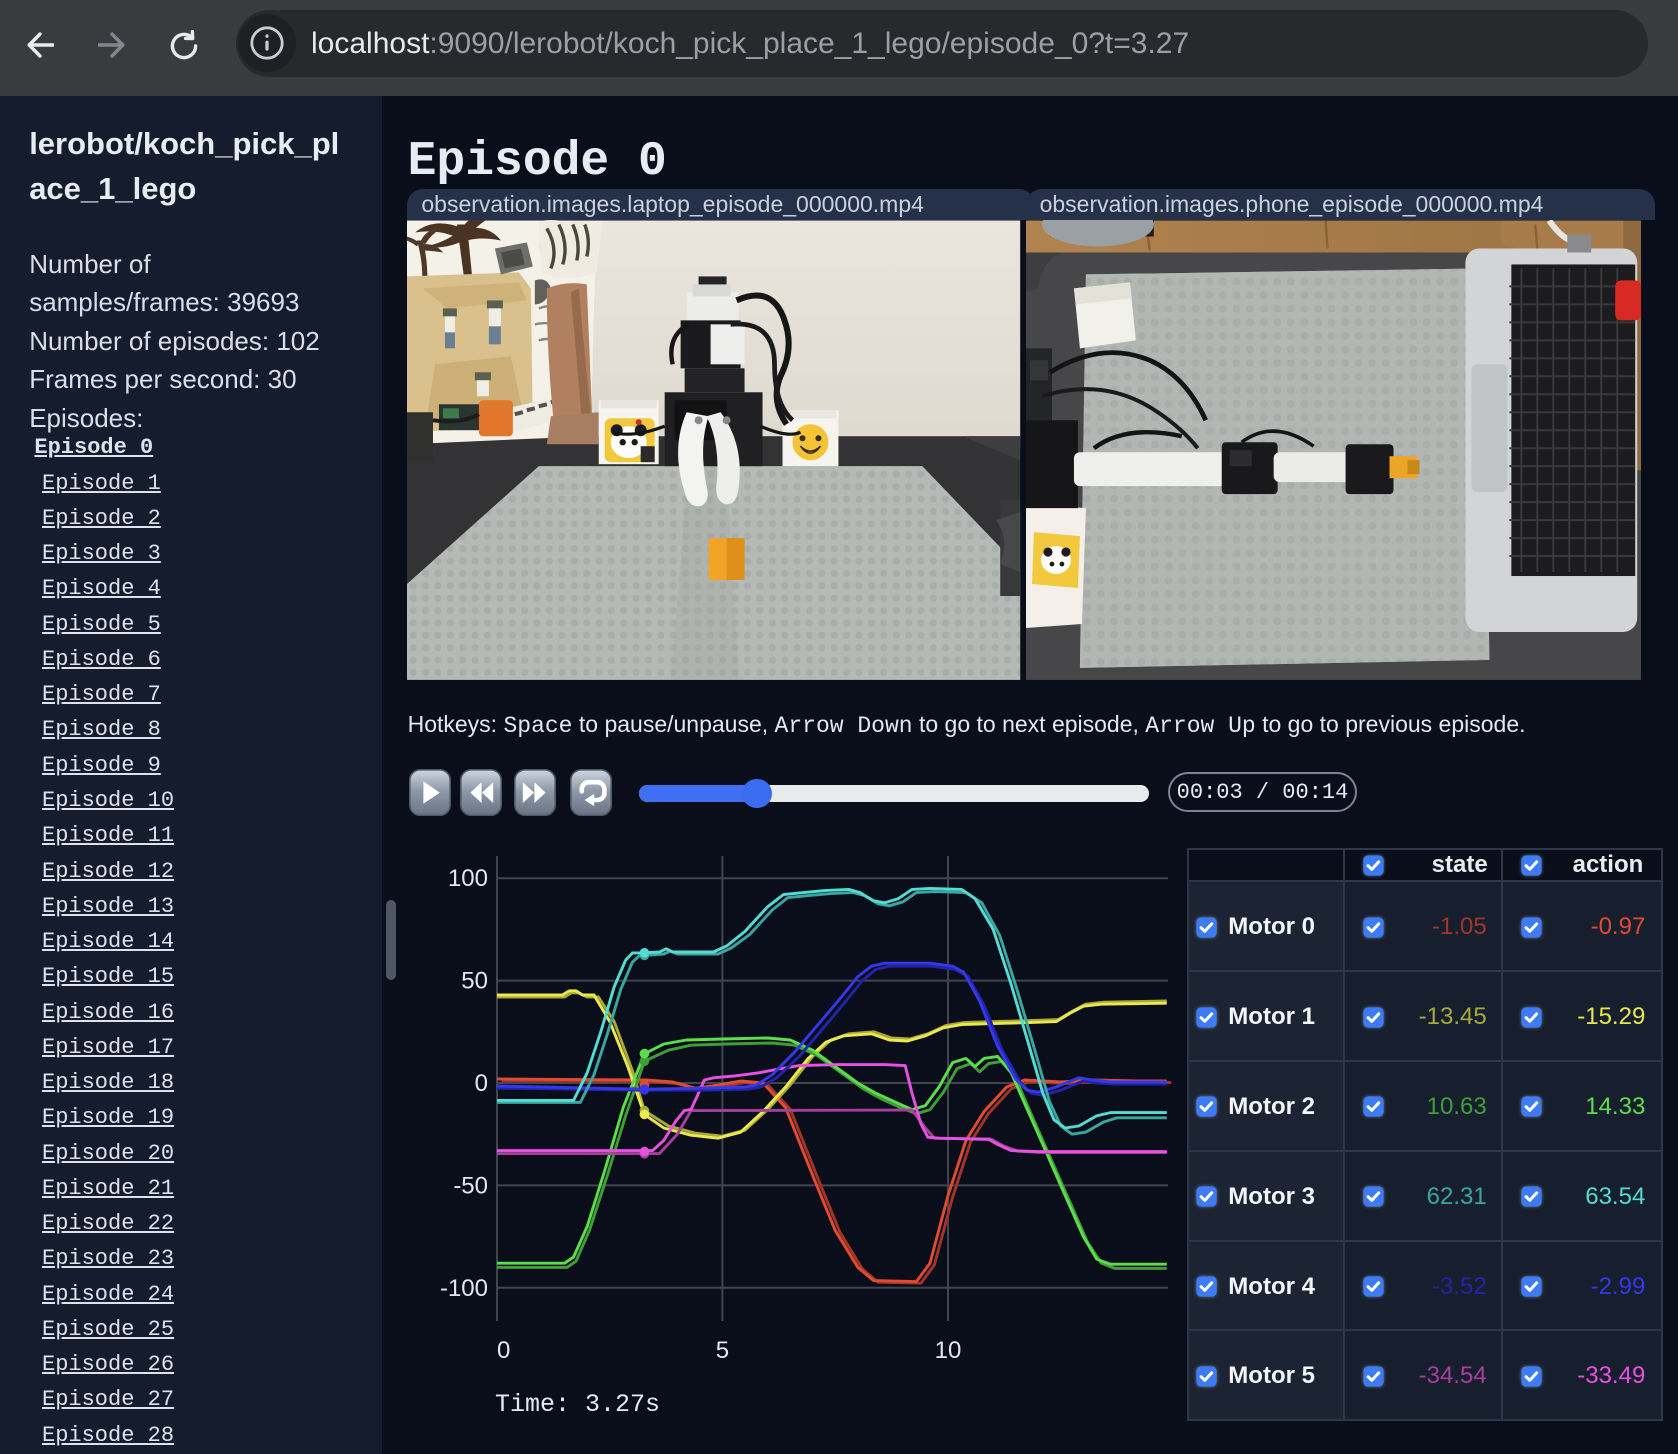  Describe the element at coordinates (948, 1350) in the screenshot. I see `svg-text: 10` at that location.